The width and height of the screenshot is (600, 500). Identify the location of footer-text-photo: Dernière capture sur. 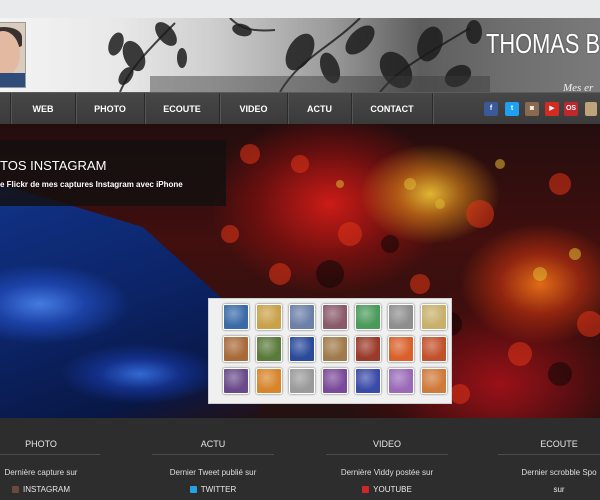
(41, 472).